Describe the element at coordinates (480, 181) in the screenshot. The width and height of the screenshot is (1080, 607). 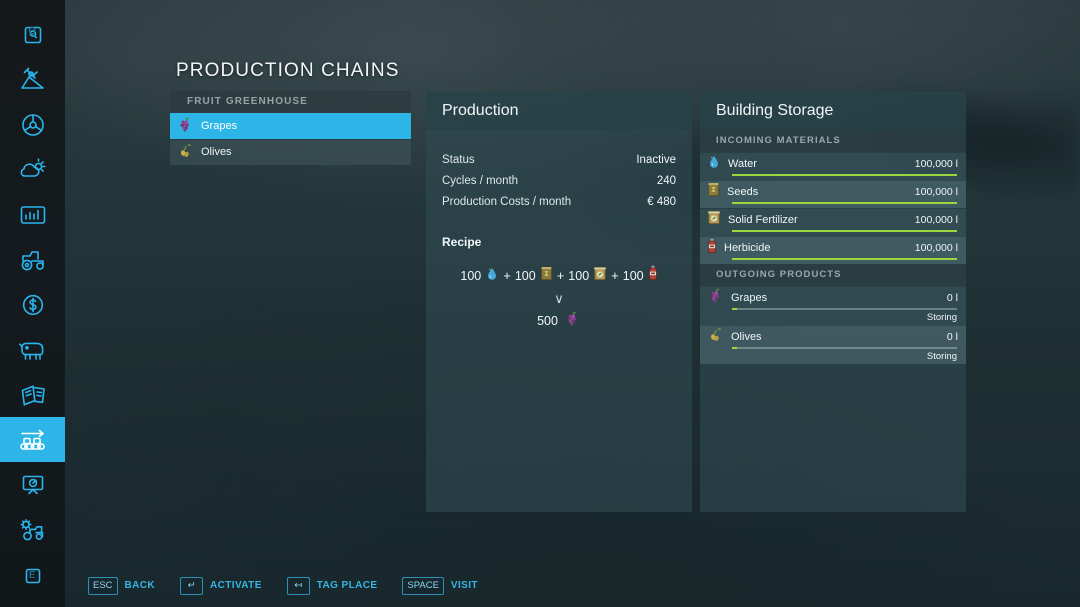
I see `stat-label: Cycles / month` at that location.